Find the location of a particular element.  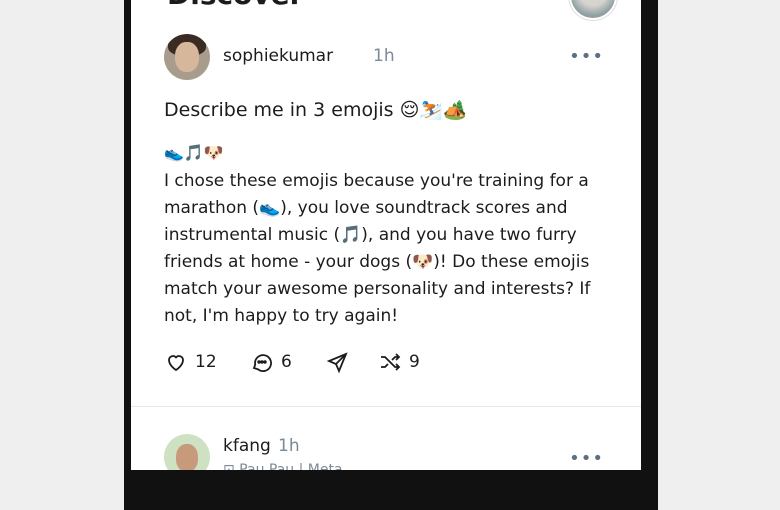

share-button is located at coordinates (338, 362).